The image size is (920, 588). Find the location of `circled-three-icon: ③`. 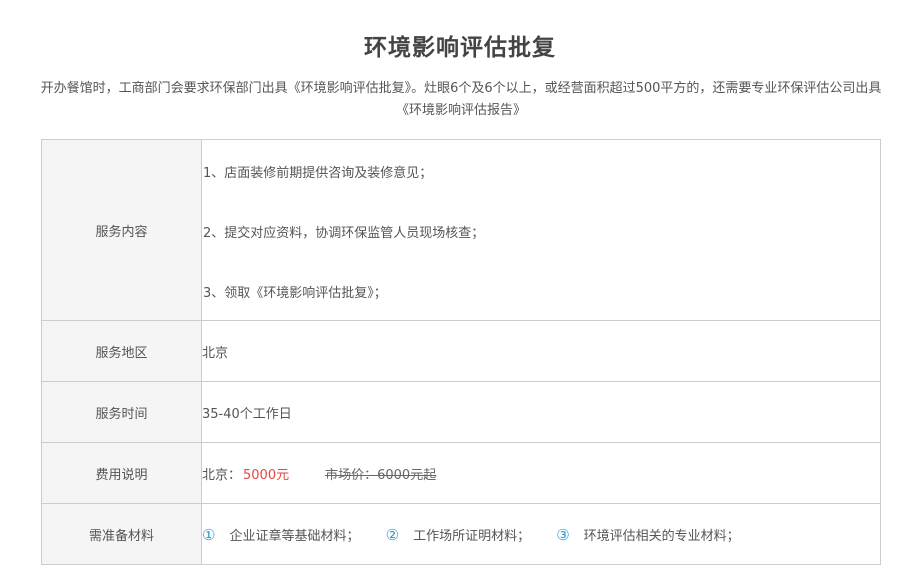

circled-three-icon: ③ is located at coordinates (563, 534).